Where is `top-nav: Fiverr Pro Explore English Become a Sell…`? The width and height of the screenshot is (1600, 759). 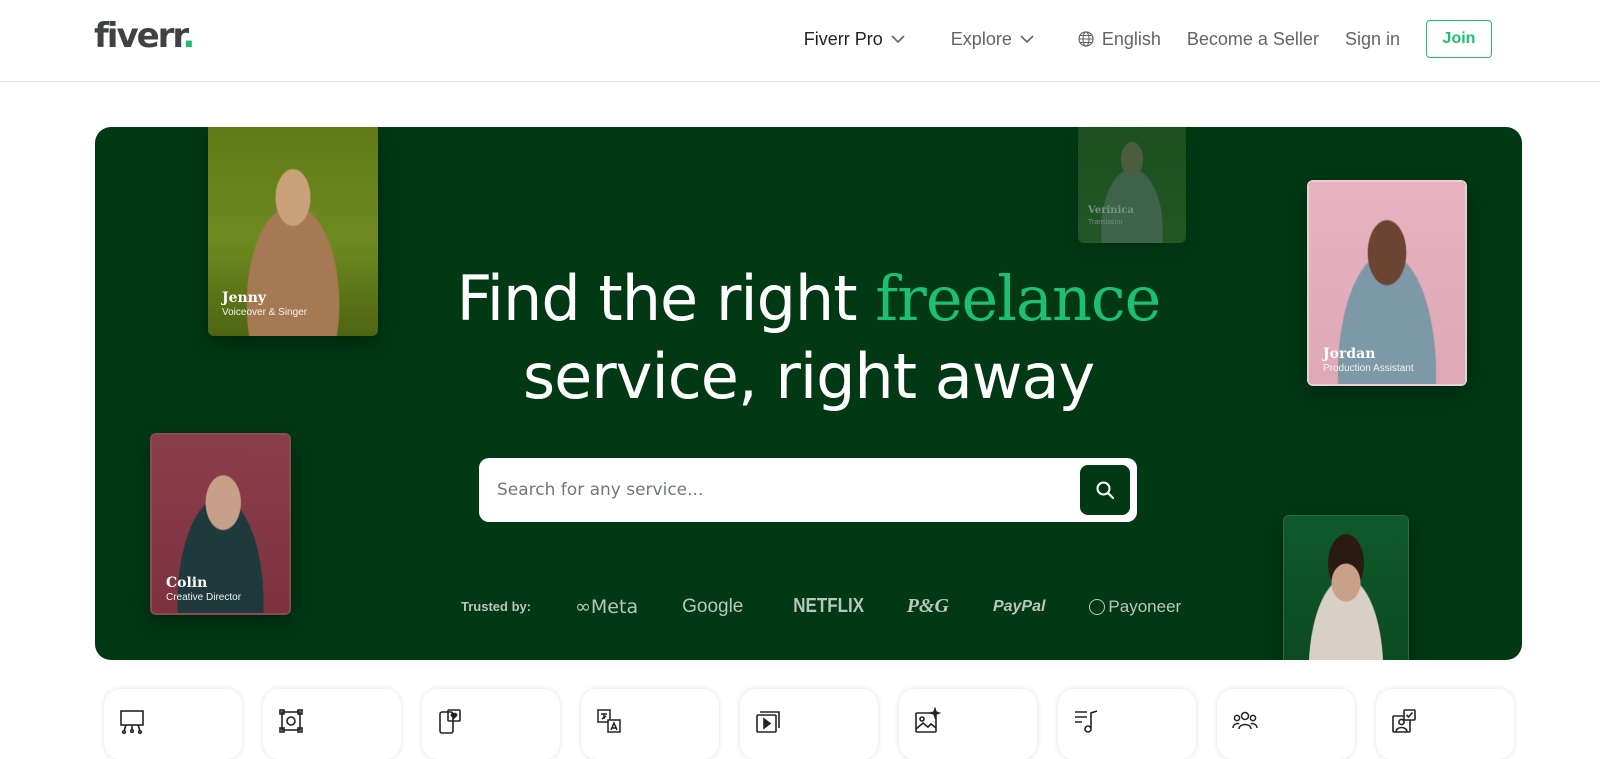
top-nav: Fiverr Pro Explore English Become a Sell… is located at coordinates (1135, 39).